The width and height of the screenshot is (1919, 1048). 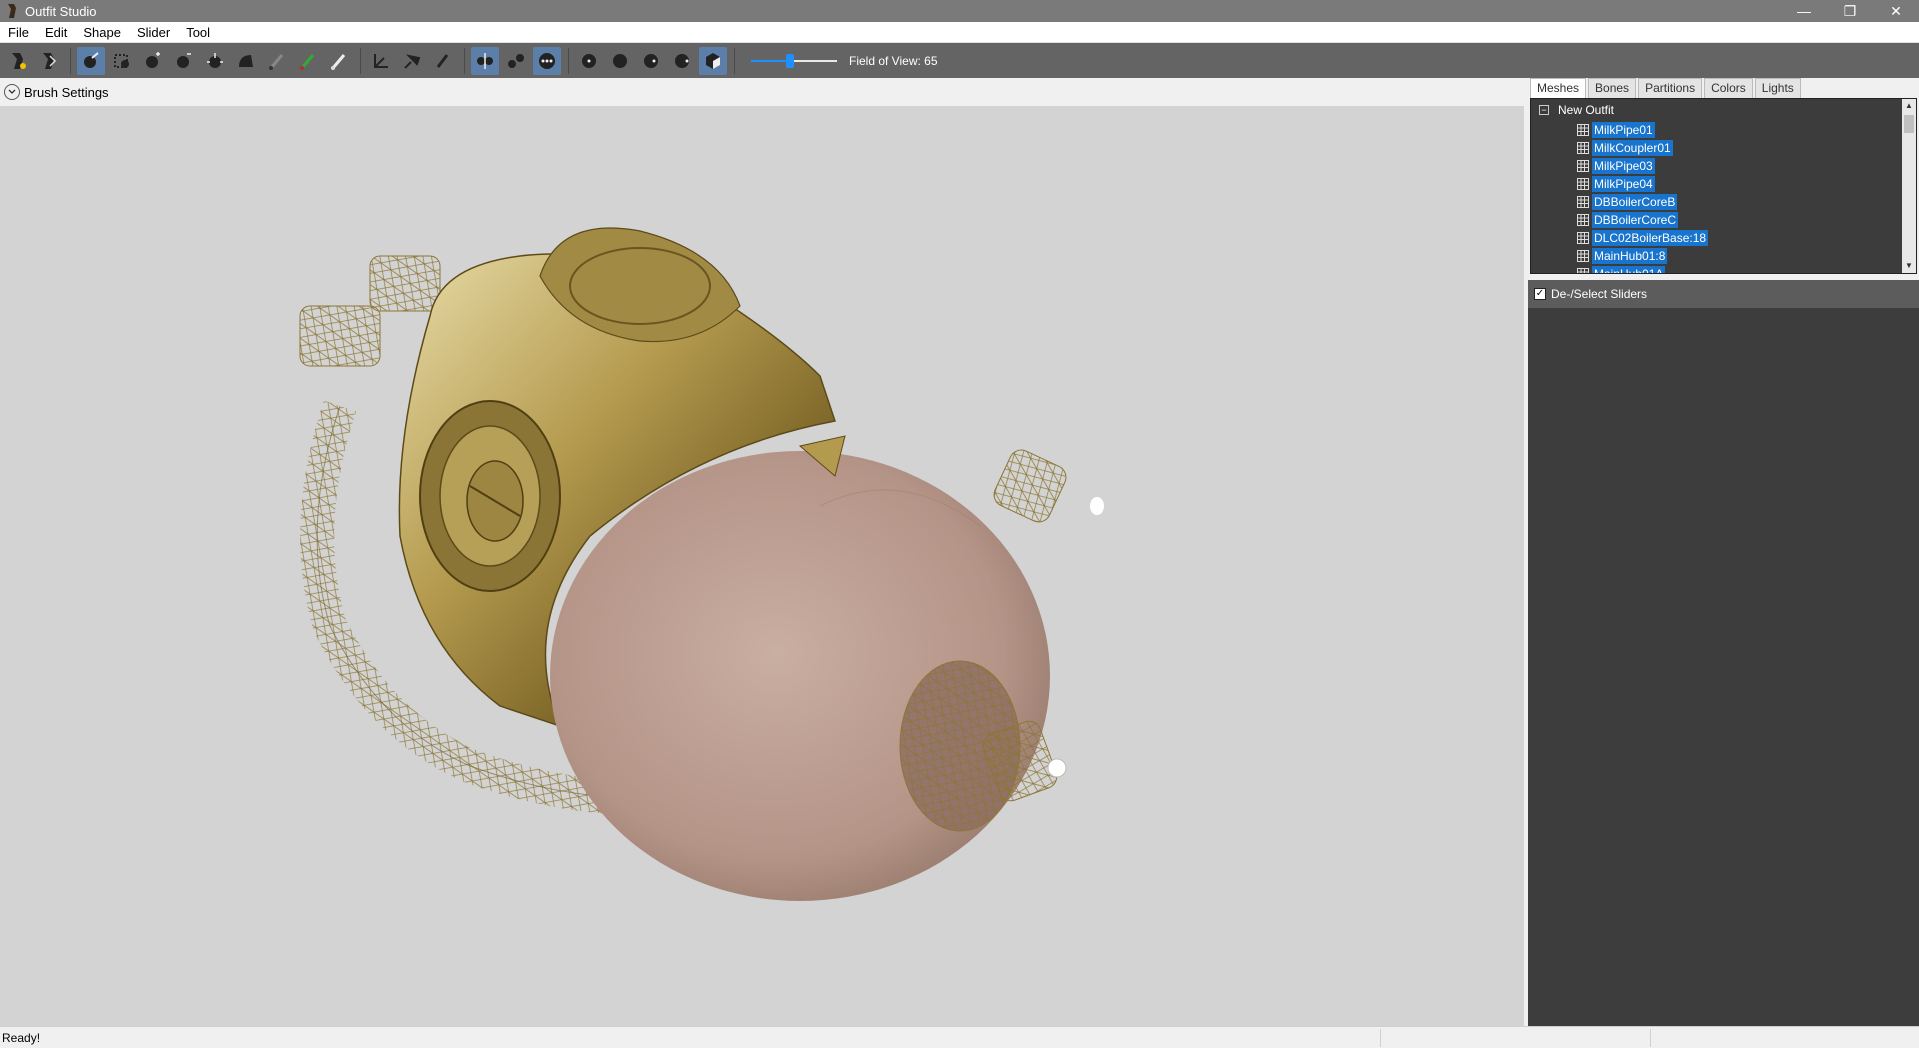 I want to click on mesh-tree-item: MilkPipe03, so click(x=1642, y=166).